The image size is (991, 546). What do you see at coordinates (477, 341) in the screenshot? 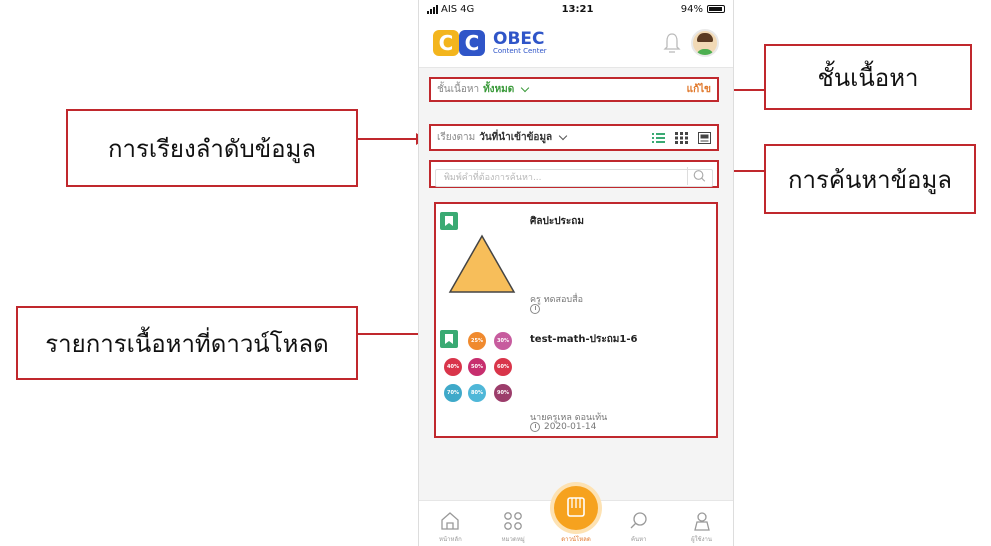
I see `percent-bubble: 25%` at bounding box center [477, 341].